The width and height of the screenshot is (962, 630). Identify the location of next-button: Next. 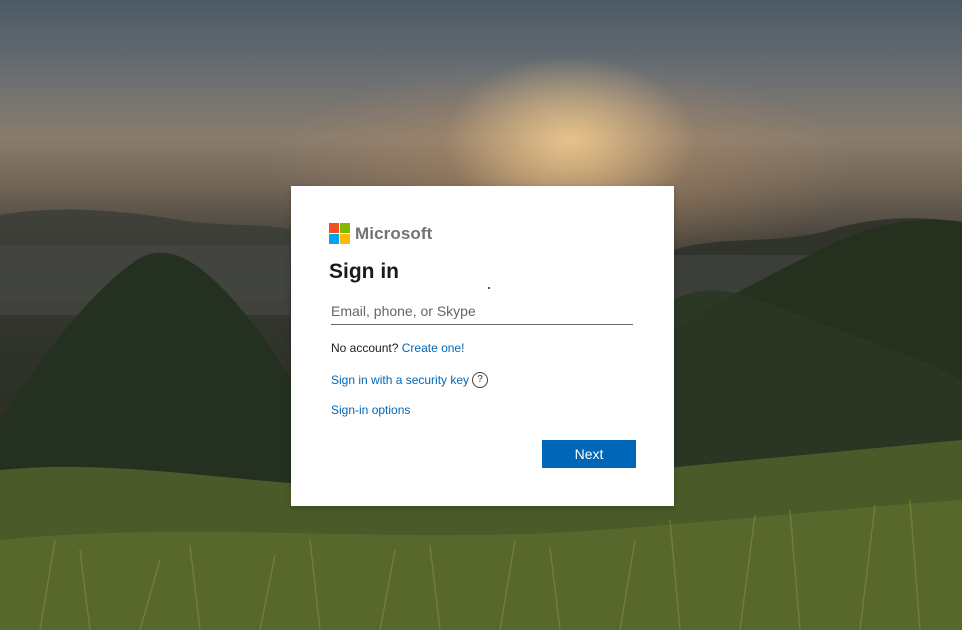
(589, 454).